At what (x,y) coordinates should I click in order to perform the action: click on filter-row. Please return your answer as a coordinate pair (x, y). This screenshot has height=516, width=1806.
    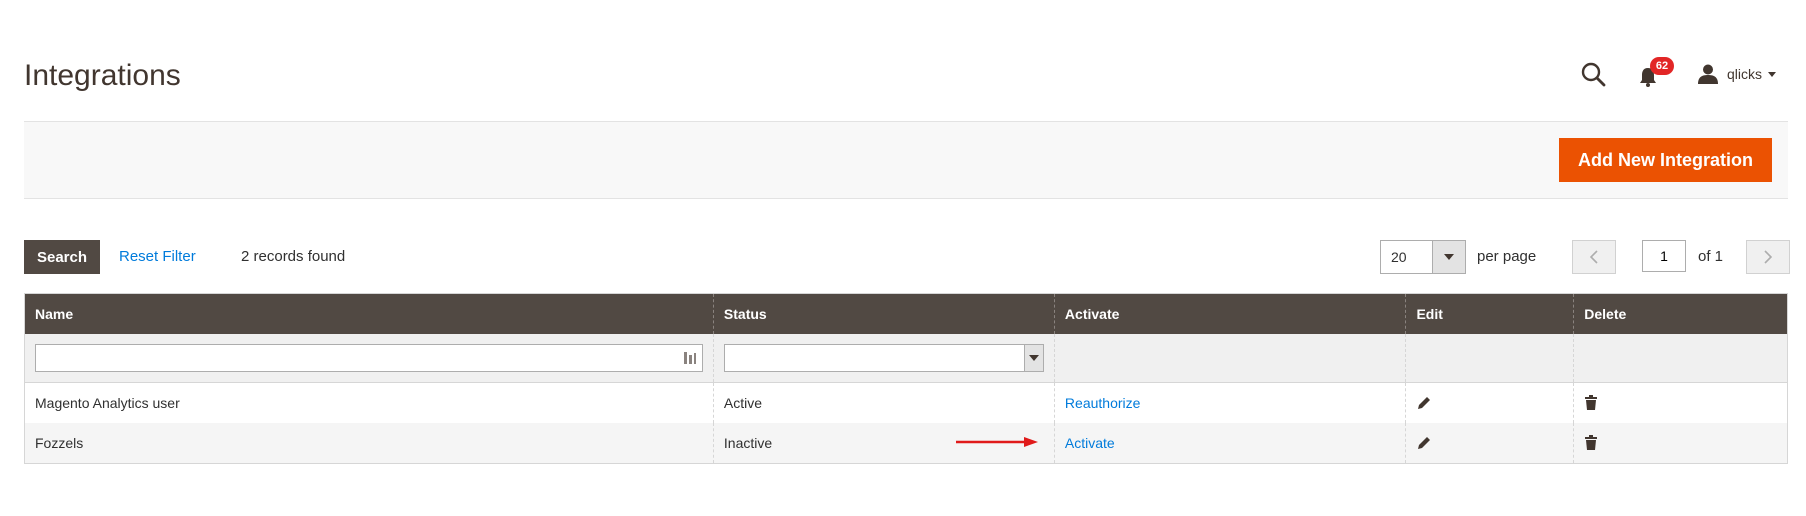
    Looking at the image, I should click on (906, 358).